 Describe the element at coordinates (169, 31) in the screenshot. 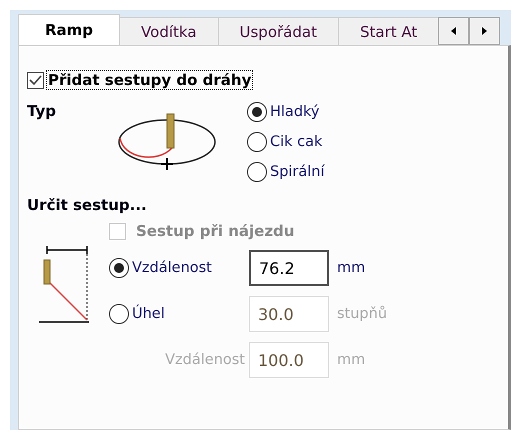

I see `tab: Vodítka` at that location.